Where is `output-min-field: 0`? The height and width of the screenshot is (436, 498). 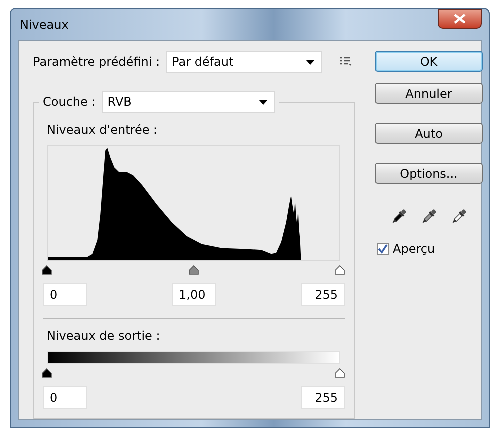 output-min-field: 0 is located at coordinates (65, 397).